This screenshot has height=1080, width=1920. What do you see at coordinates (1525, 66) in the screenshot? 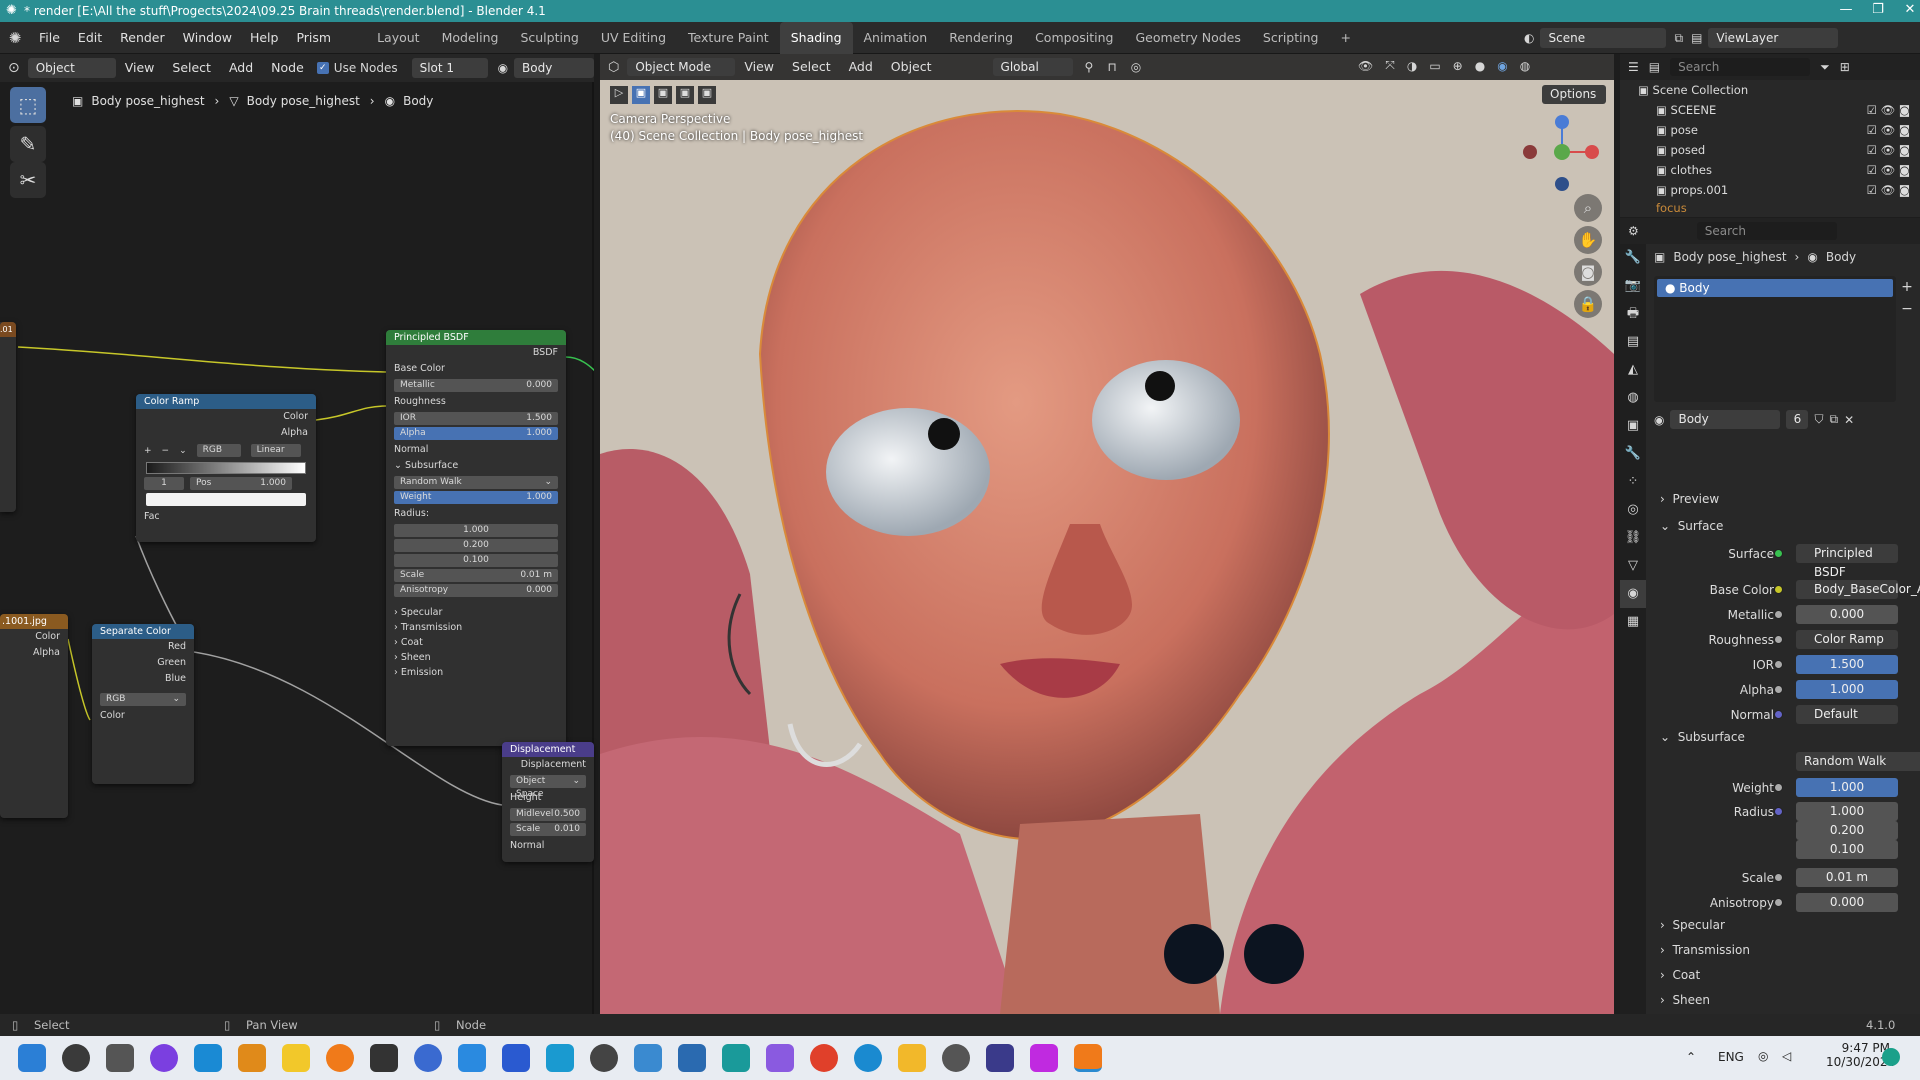
I see `rendered-shading-icon: ◍` at bounding box center [1525, 66].